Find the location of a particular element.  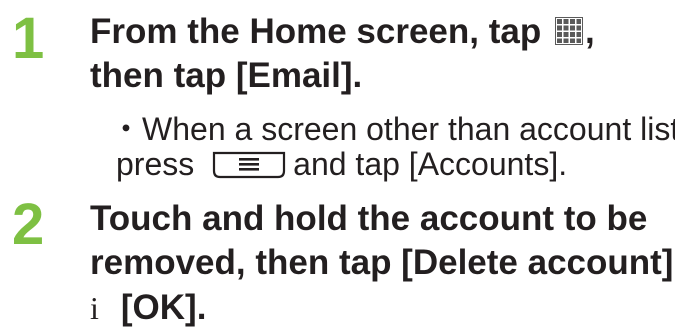

step-number: 1 is located at coordinates (28, 38).